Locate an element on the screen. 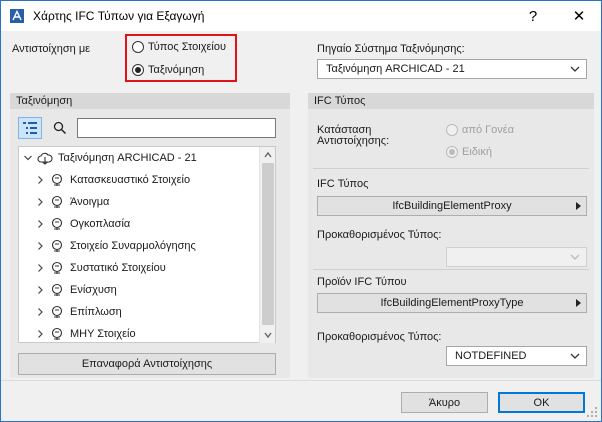 The width and height of the screenshot is (602, 422). radio-element-type: Τύπος Στοιχείου is located at coordinates (179, 47).